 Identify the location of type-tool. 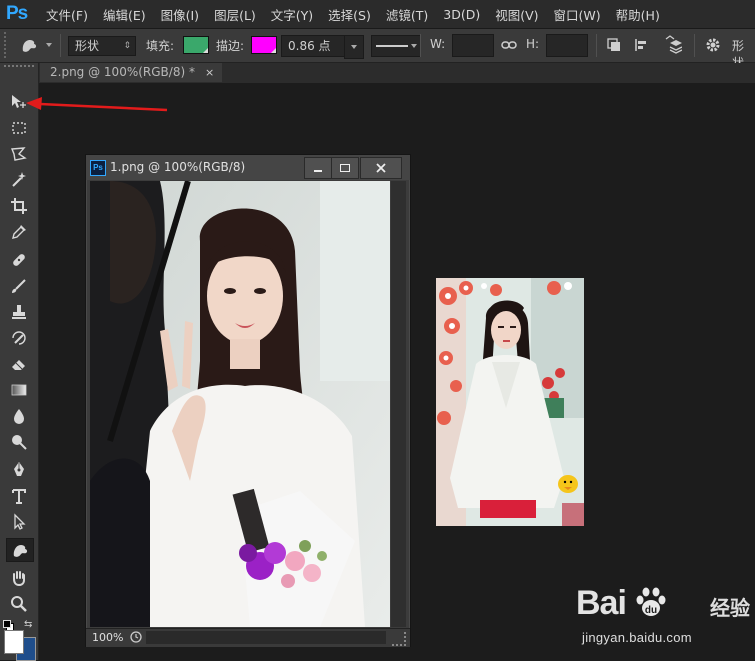
(19, 496).